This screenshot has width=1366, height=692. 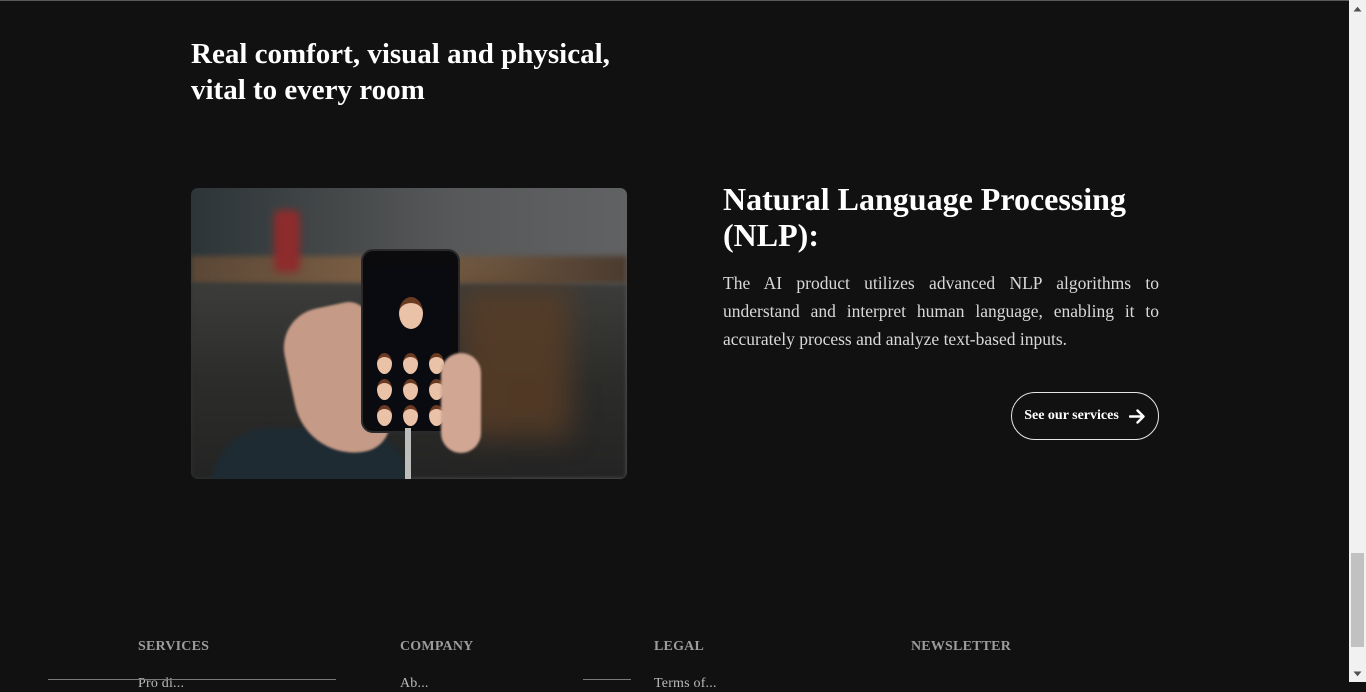 What do you see at coordinates (924, 199) in the screenshot?
I see `feature-title-line-1: Natural Language Processing` at bounding box center [924, 199].